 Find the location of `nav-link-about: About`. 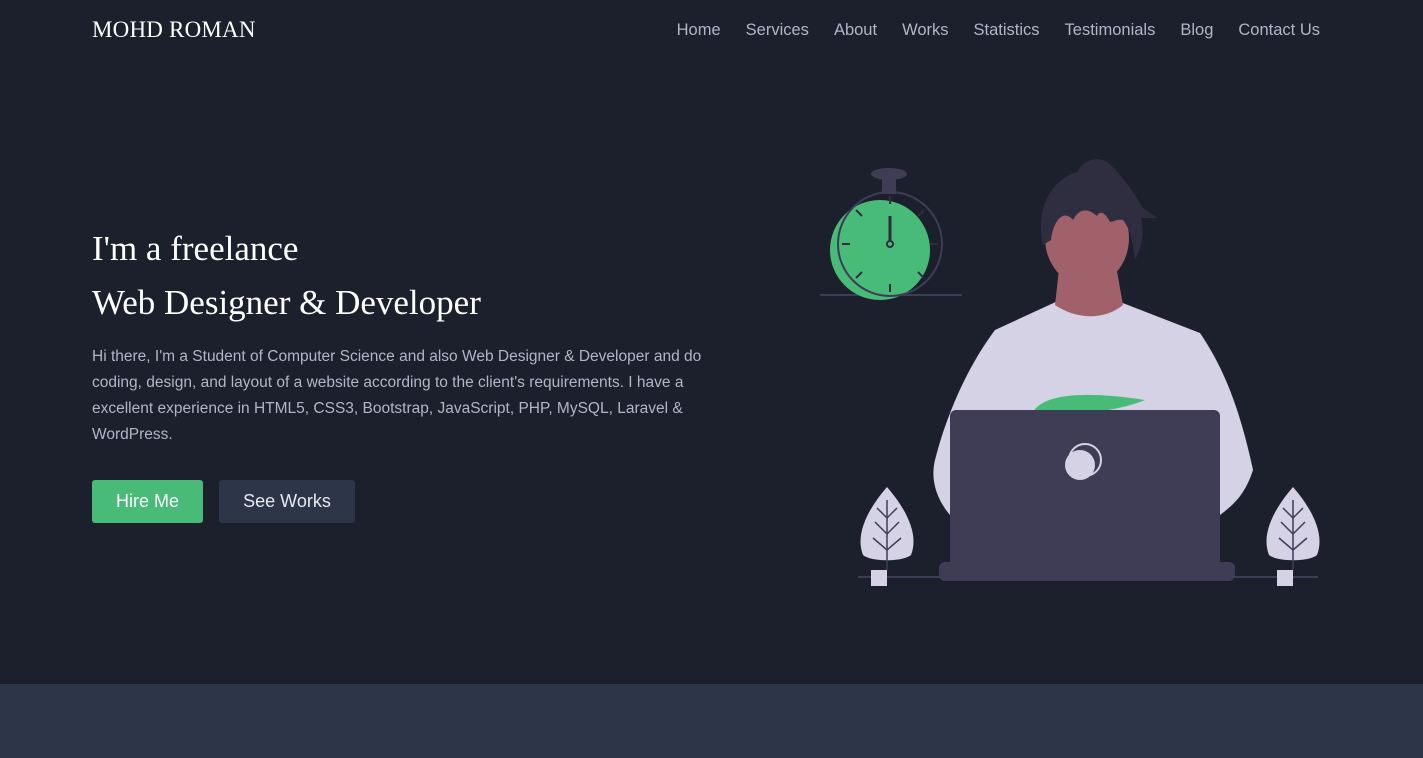

nav-link-about: About is located at coordinates (855, 30).